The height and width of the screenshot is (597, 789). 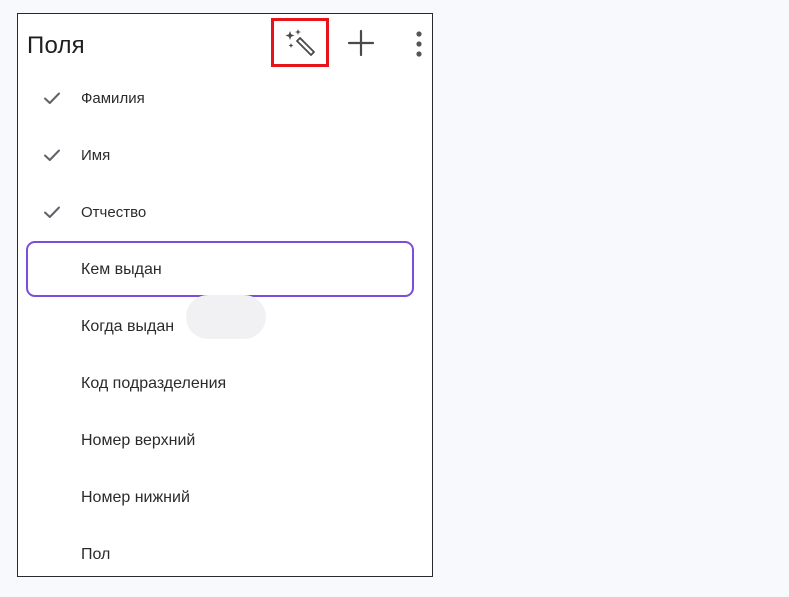 I want to click on panel-header: Поля, so click(x=225, y=46).